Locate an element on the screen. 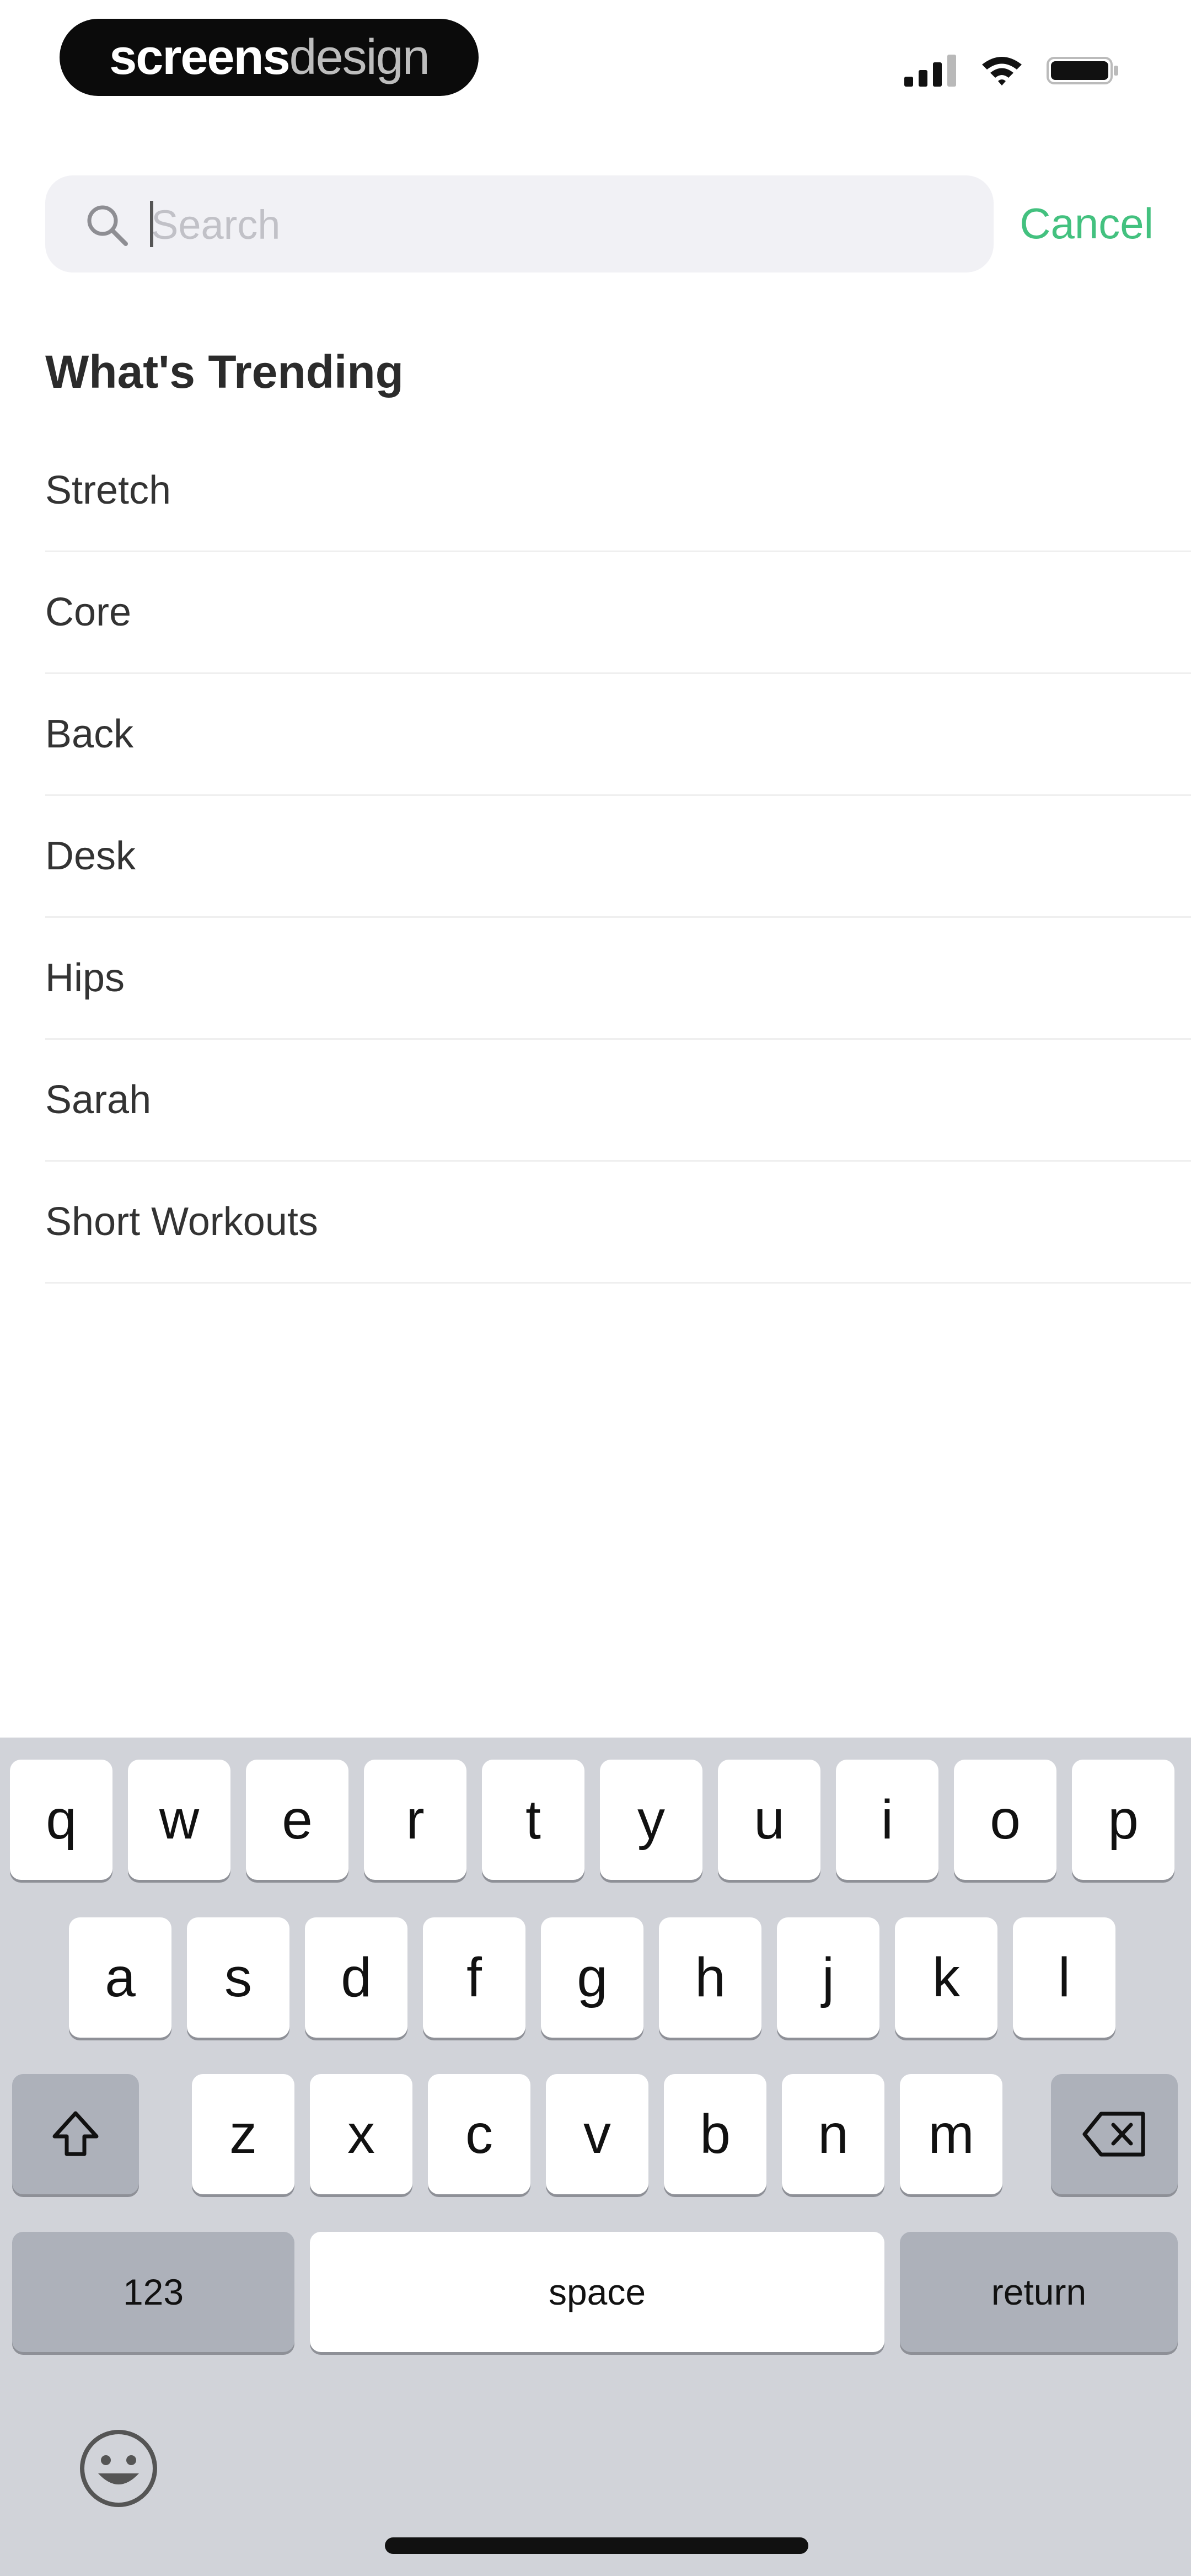  key-s: s is located at coordinates (238, 1977).